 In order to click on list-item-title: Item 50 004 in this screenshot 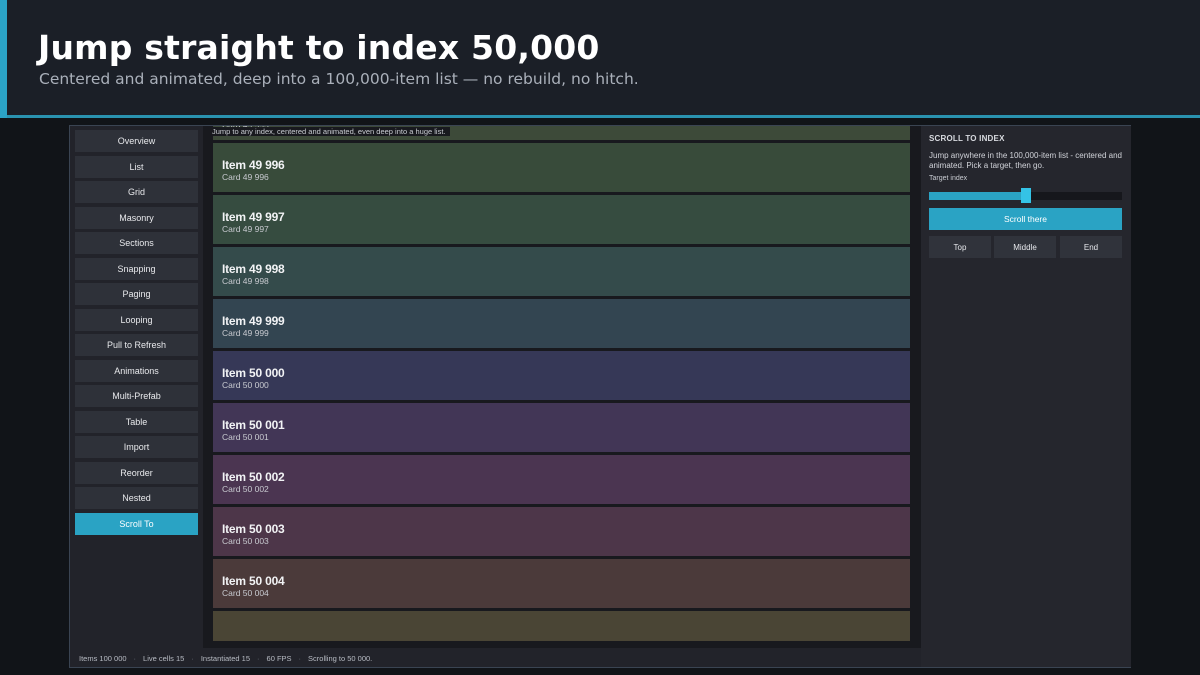, I will do `click(253, 581)`.